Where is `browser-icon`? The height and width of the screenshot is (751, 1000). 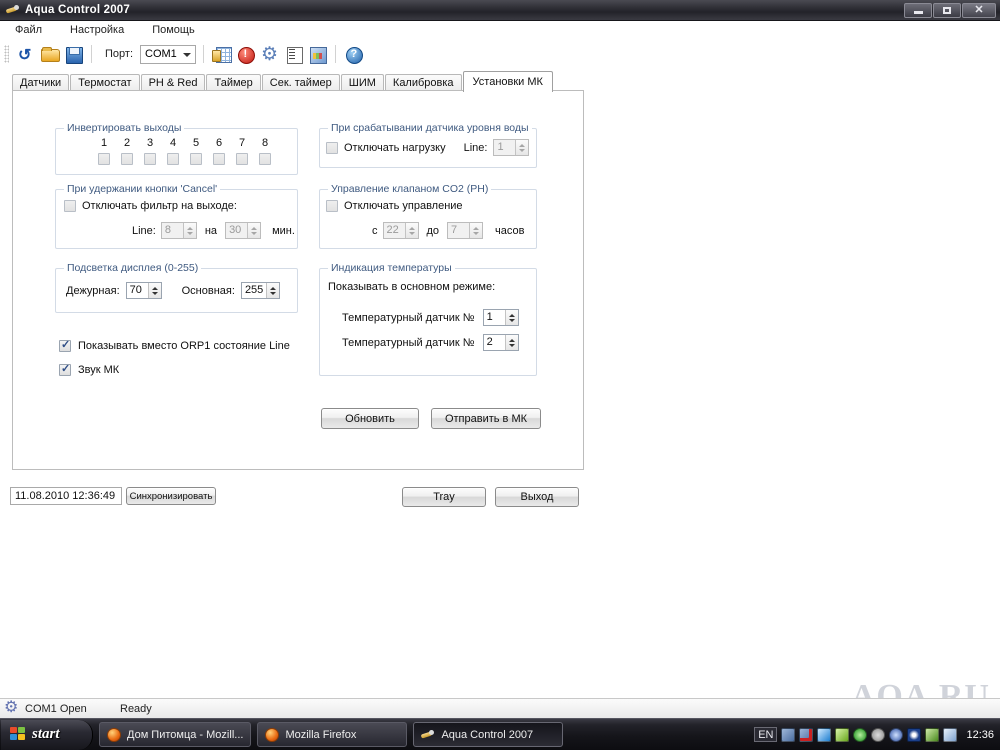 browser-icon is located at coordinates (896, 734).